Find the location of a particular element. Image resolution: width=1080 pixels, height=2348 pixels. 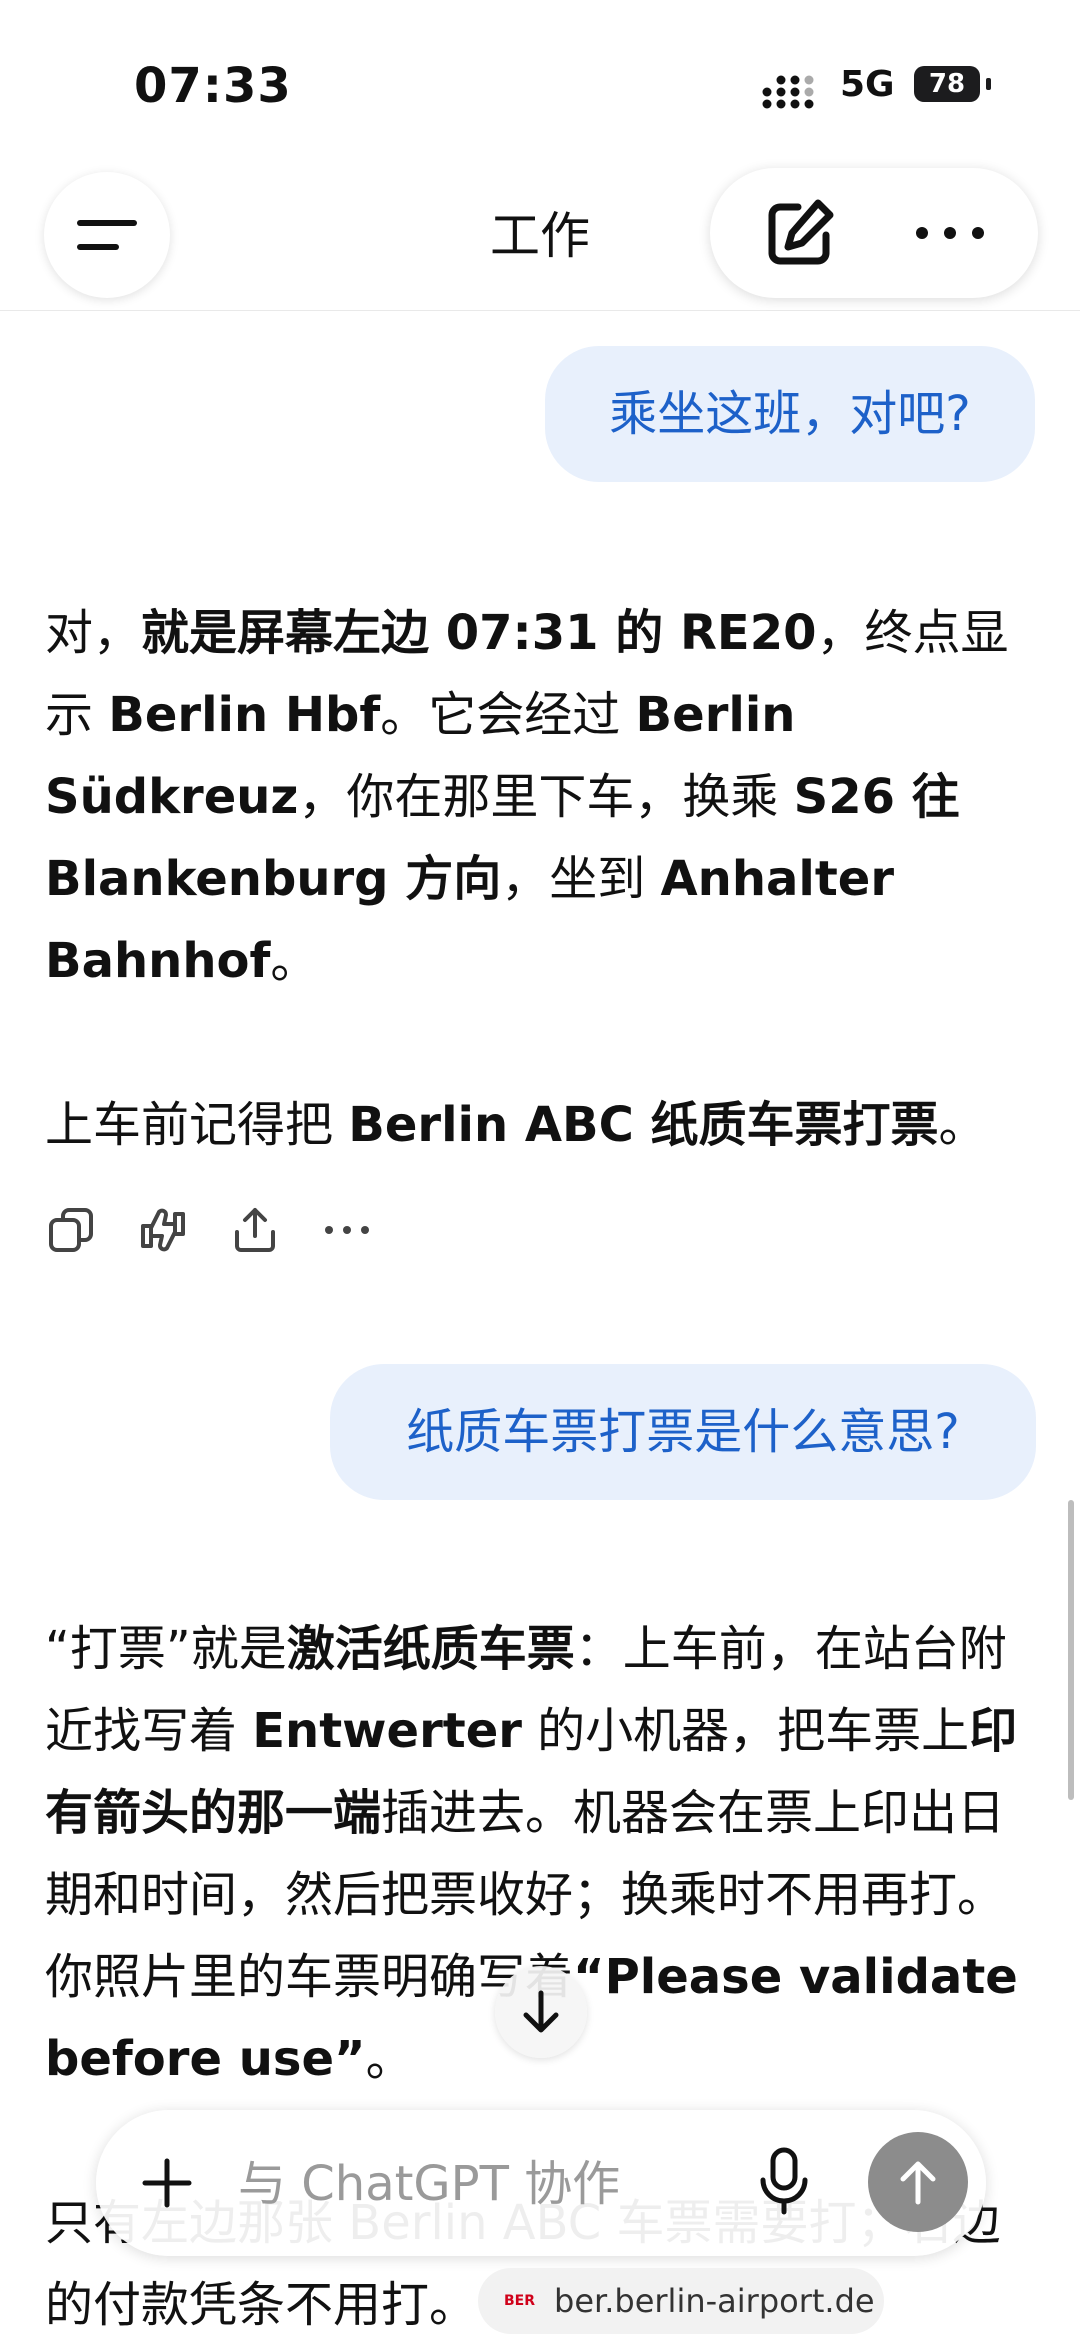

more-button is located at coordinates (950, 233).